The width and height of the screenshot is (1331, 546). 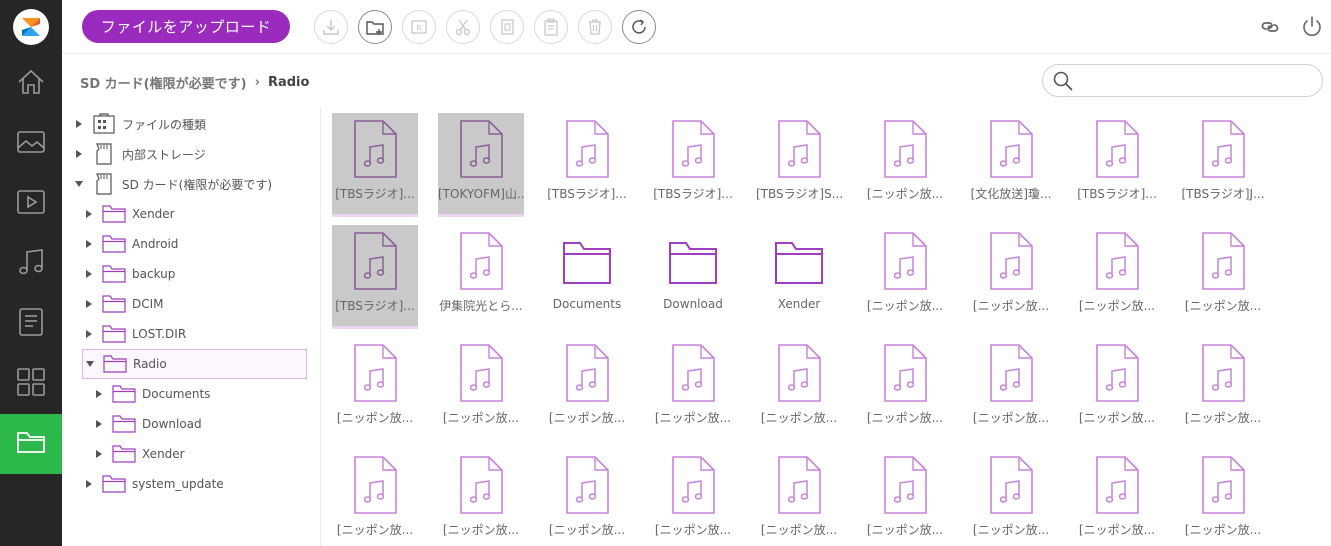 I want to click on folder-tile: Documents, so click(x=587, y=277).